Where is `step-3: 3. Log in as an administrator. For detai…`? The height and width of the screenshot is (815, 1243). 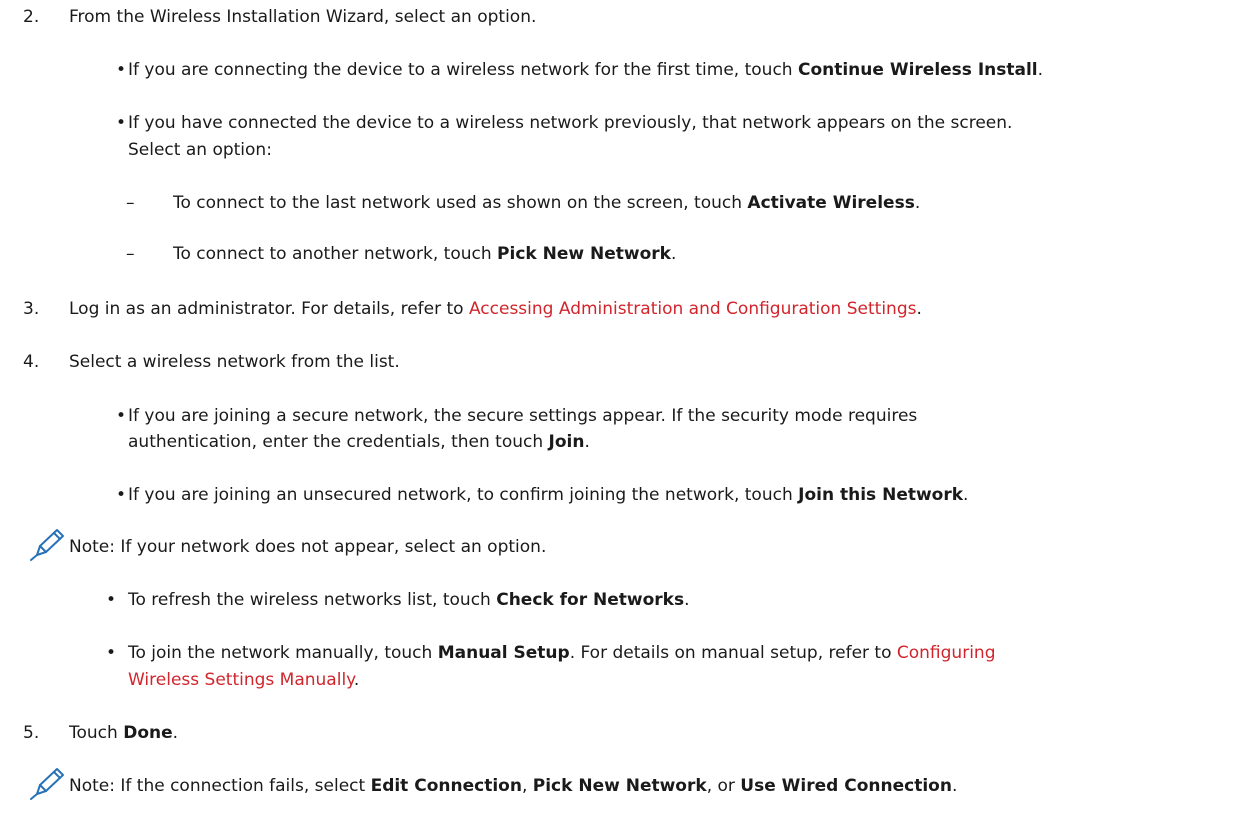
step-3: 3. Log in as an administrator. For detai… is located at coordinates (621, 309).